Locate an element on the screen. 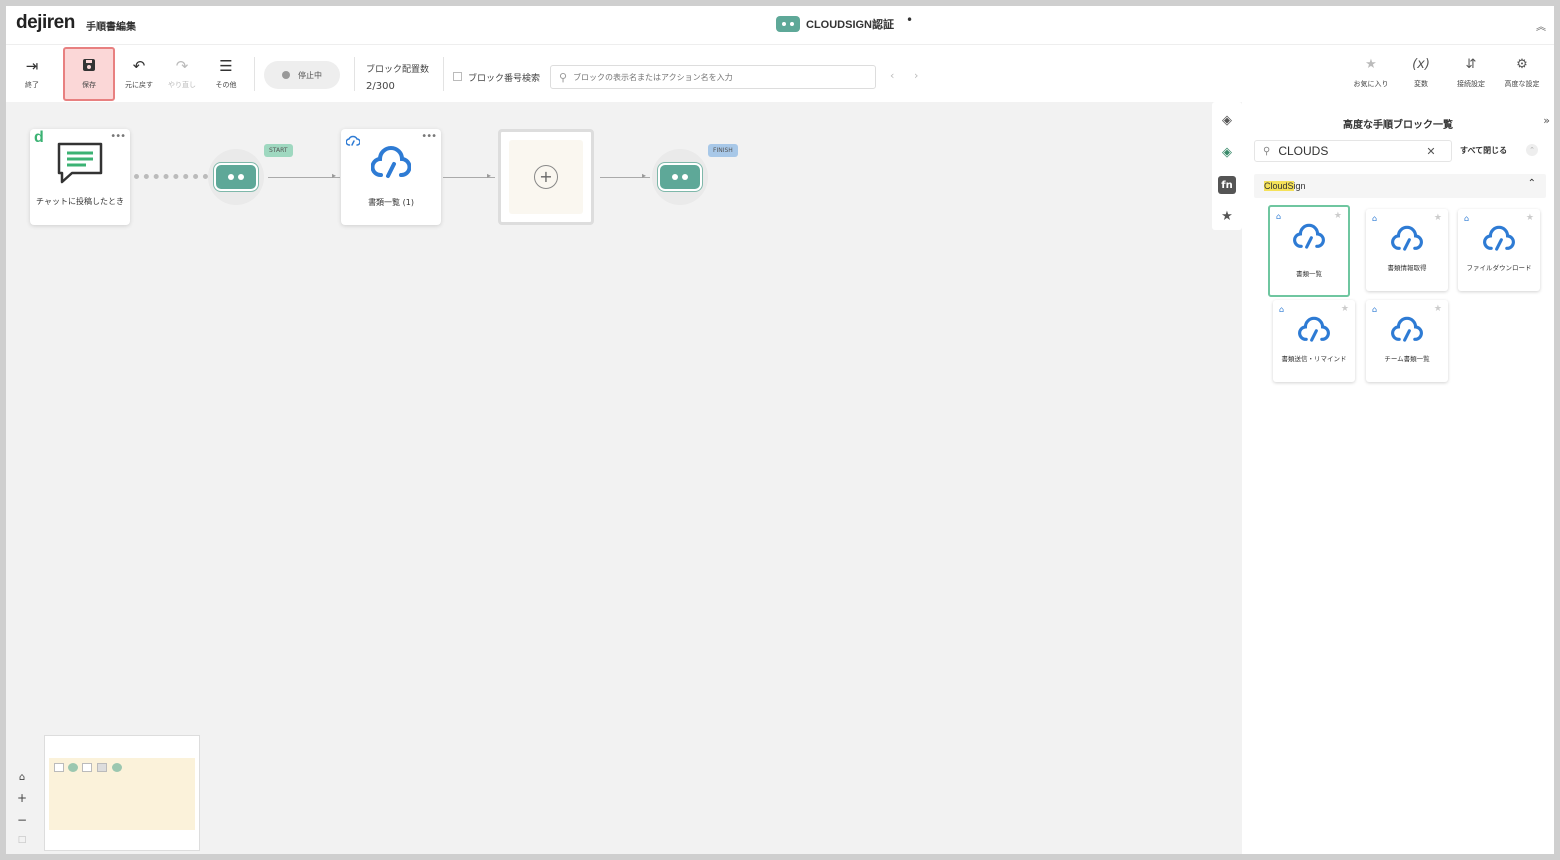  block-number-search-label: ブロック番号検索 is located at coordinates (504, 79).